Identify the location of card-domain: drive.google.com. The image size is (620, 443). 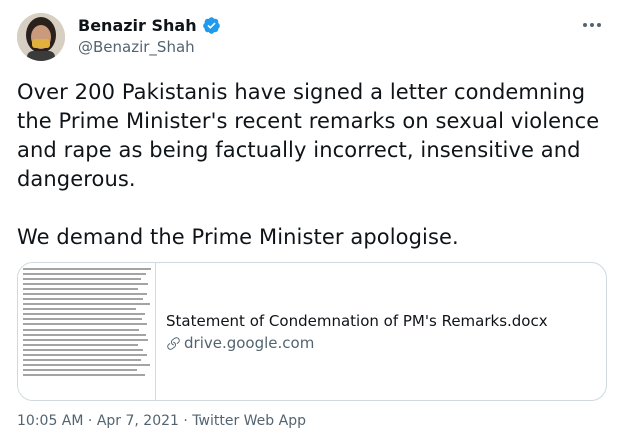
(249, 343).